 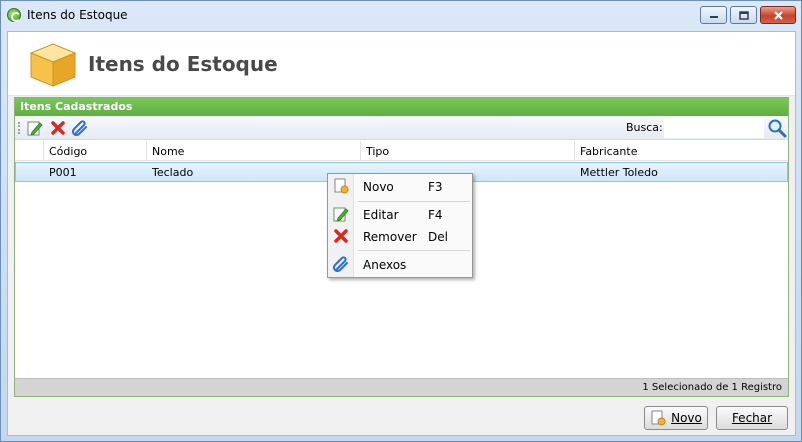 What do you see at coordinates (438, 237) in the screenshot?
I see `context-menu-shortcut: Del` at bounding box center [438, 237].